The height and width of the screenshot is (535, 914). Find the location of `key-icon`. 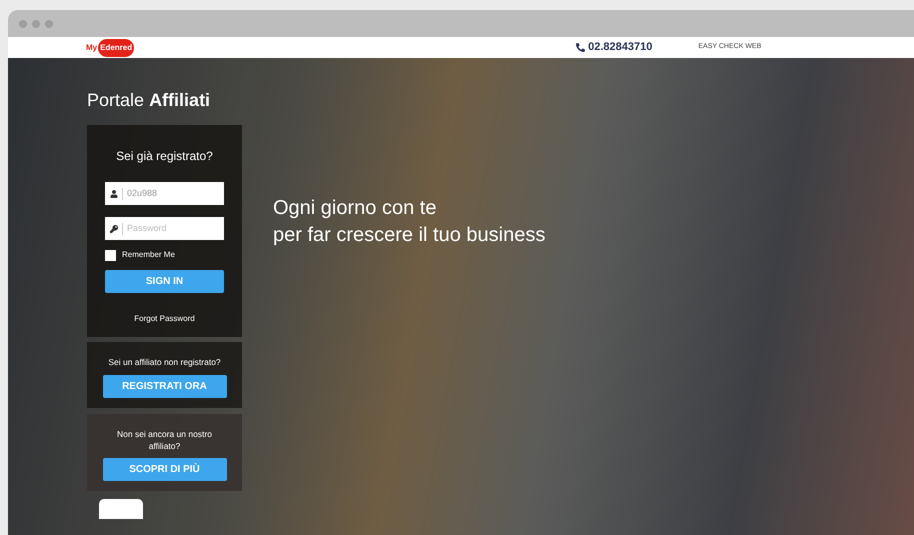

key-icon is located at coordinates (114, 228).